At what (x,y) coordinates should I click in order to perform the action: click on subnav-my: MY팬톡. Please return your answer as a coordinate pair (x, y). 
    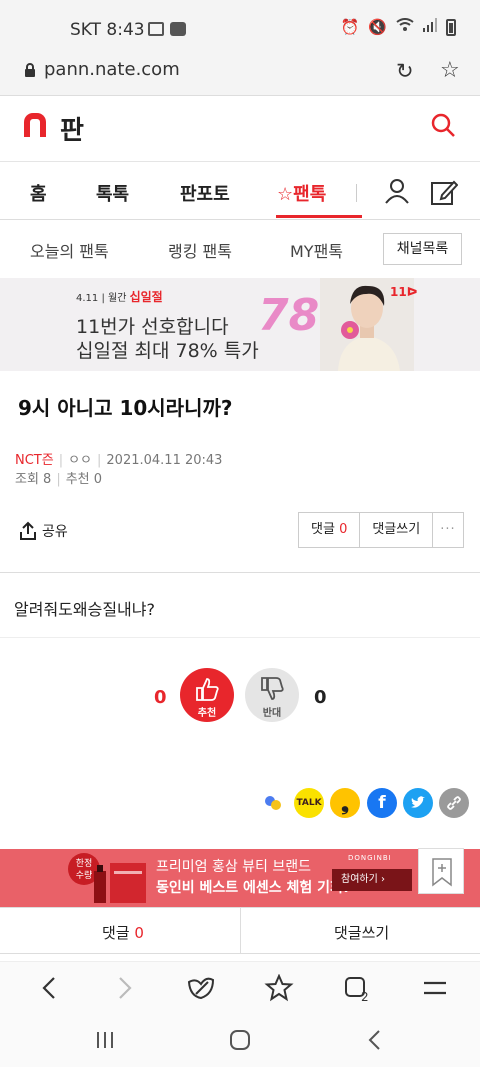
    Looking at the image, I should click on (316, 250).